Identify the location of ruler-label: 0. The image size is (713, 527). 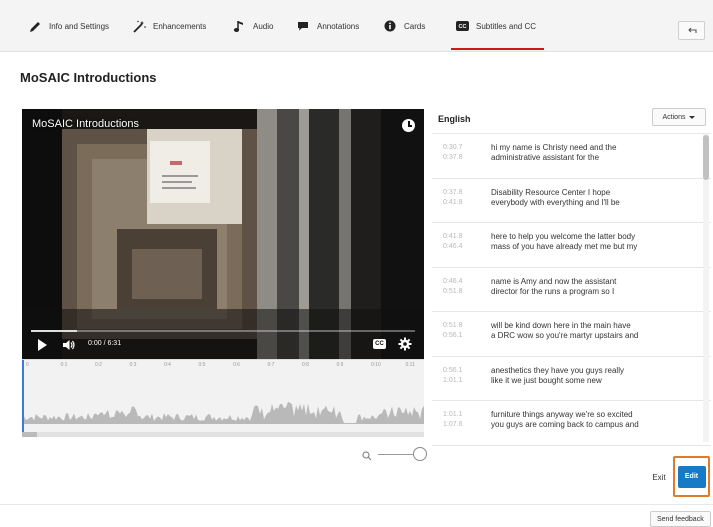
(27, 365).